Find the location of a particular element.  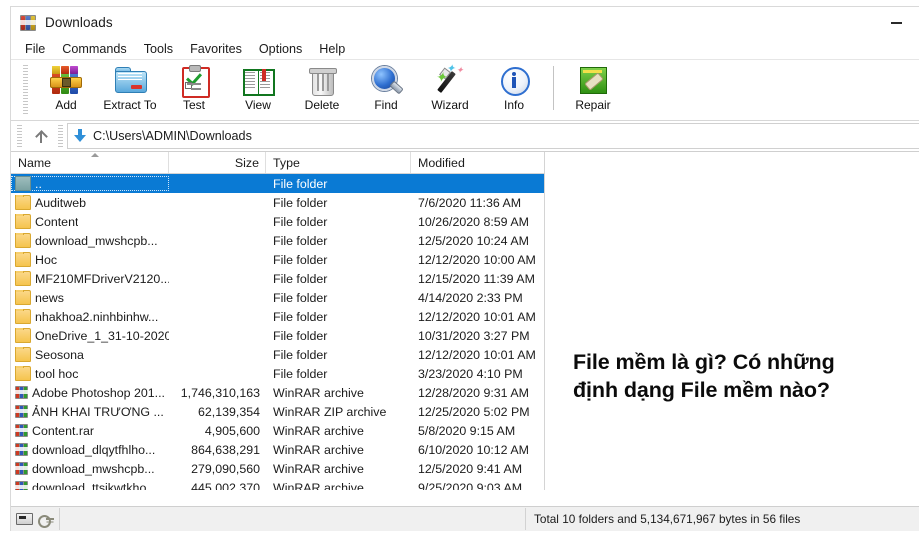

repair-icon is located at coordinates (593, 80).